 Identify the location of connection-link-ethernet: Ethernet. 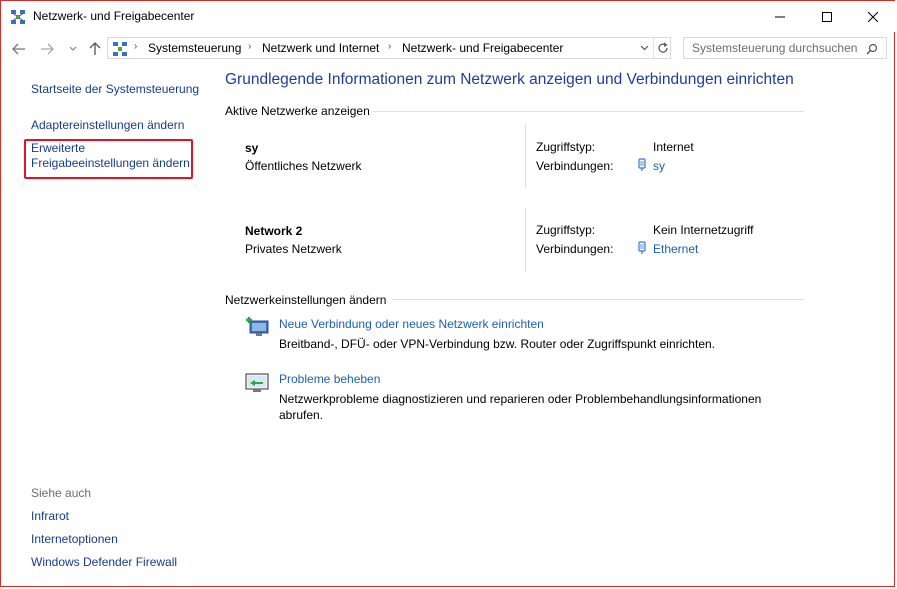
(675, 249).